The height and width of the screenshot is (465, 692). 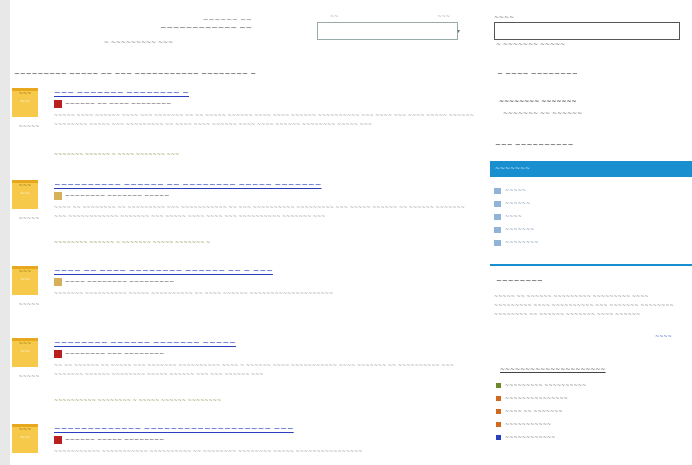 I want to click on list-item: ~~~~ ~~ ~~~~~~~, so click(x=541, y=412).